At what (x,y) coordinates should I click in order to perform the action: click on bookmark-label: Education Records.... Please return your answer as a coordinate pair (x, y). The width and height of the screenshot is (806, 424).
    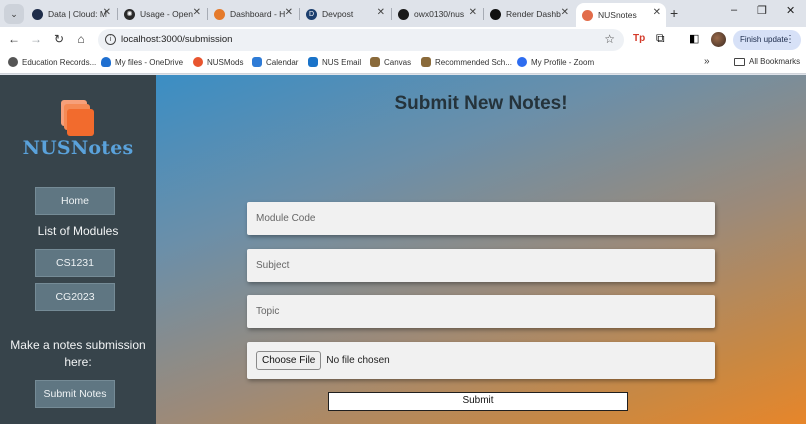
    Looking at the image, I should click on (59, 62).